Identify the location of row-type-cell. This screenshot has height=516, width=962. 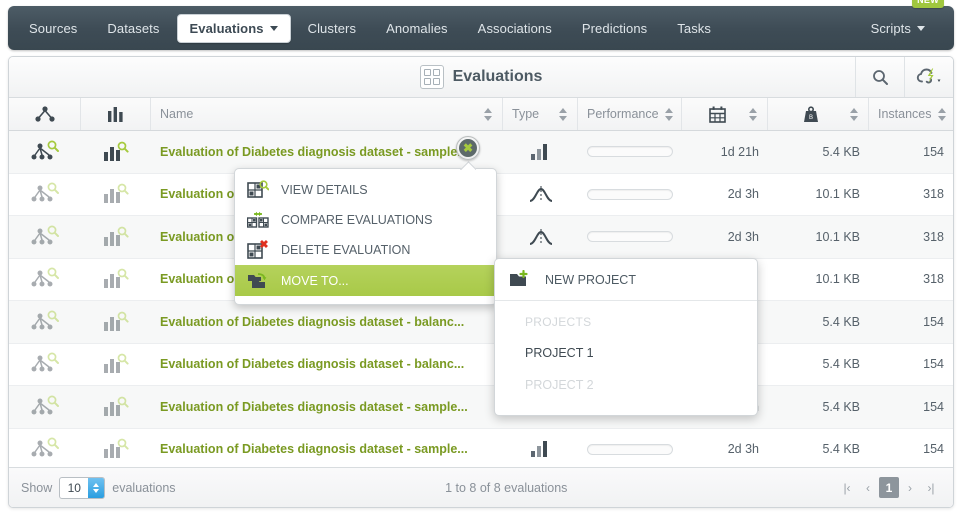
(540, 450).